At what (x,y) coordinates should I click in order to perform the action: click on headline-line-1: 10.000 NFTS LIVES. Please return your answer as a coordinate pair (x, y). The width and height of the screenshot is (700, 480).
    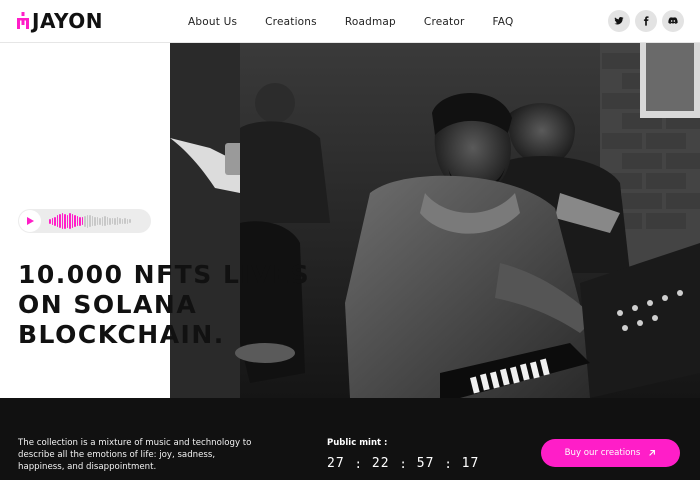
    Looking at the image, I should click on (164, 274).